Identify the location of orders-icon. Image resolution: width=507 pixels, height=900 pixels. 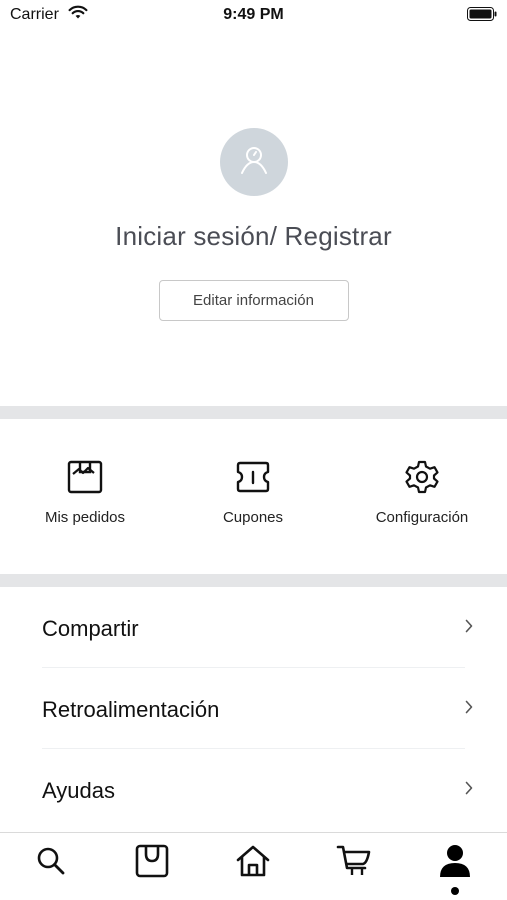
(85, 477).